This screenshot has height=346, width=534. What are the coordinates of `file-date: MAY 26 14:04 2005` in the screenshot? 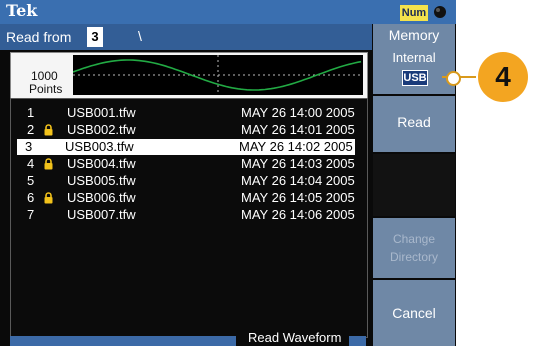 It's located at (298, 180).